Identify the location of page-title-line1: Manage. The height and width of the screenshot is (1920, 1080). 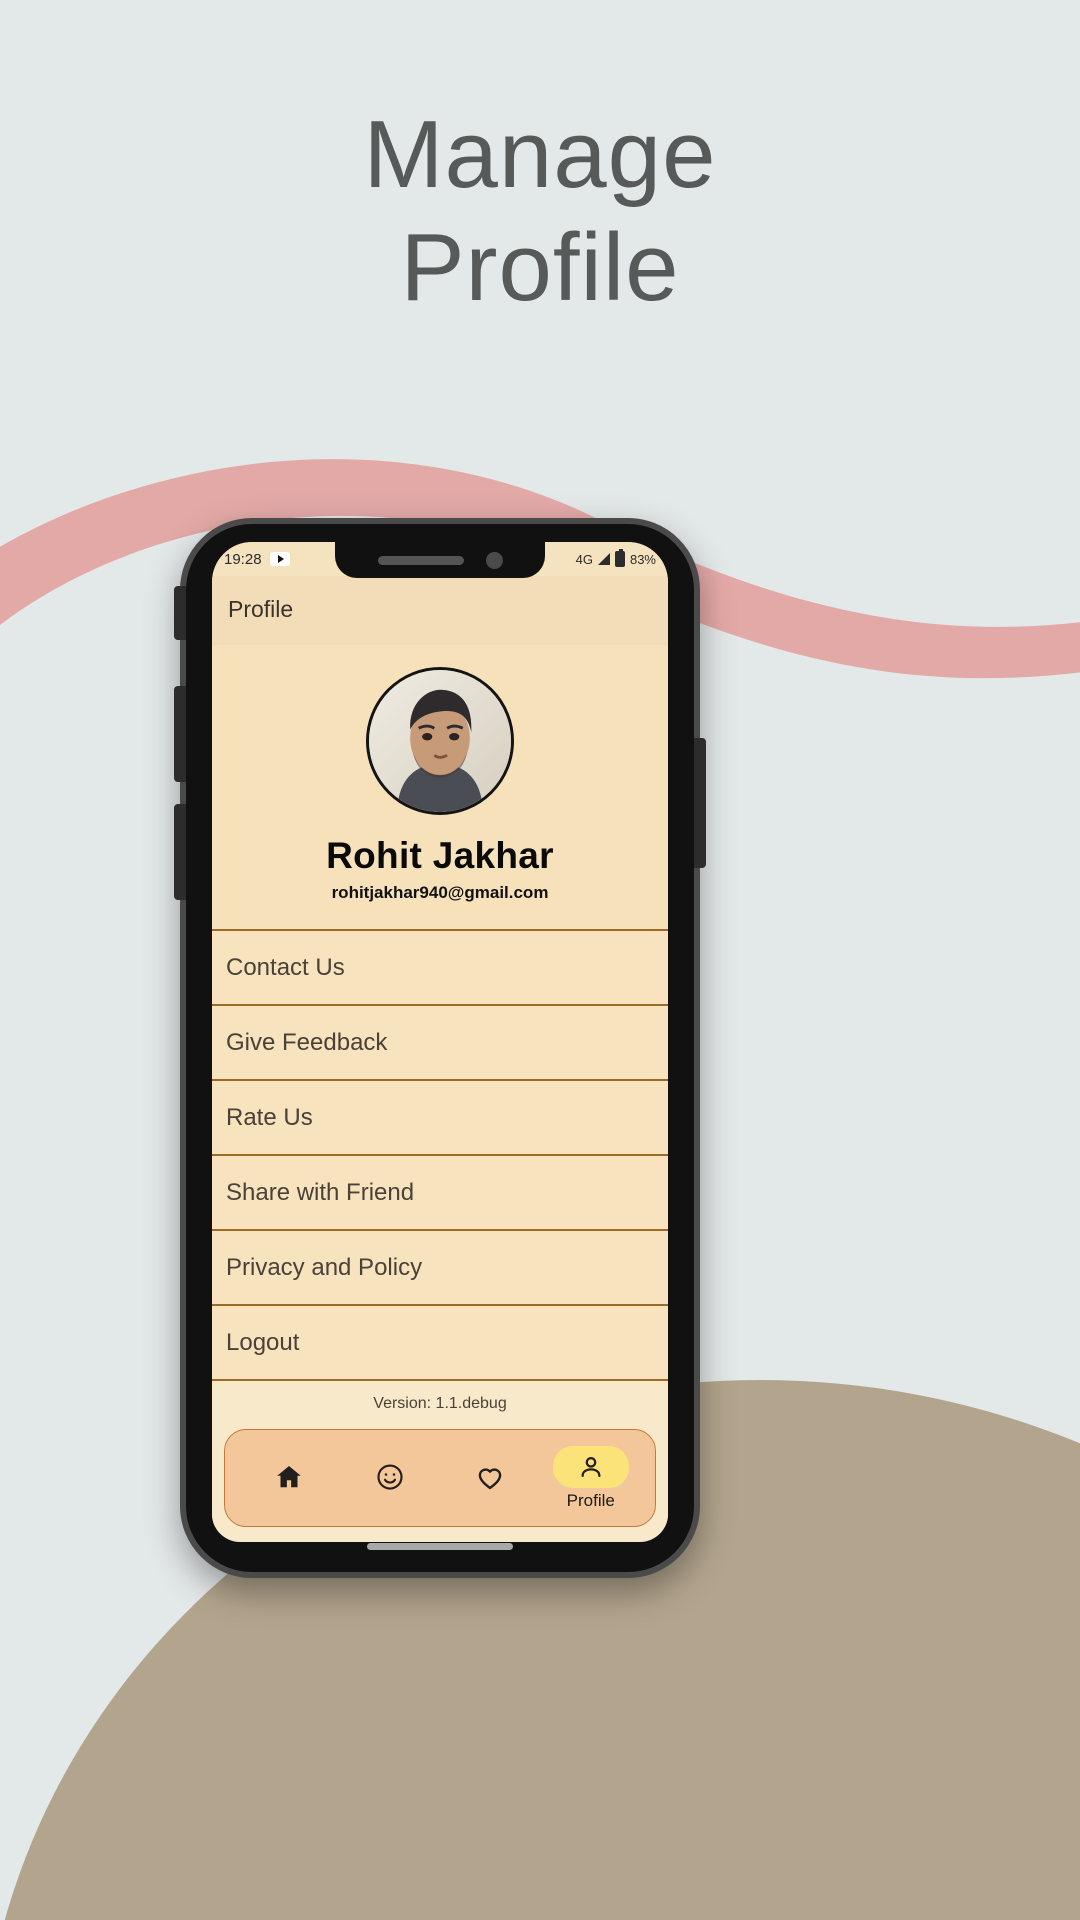
(540, 154).